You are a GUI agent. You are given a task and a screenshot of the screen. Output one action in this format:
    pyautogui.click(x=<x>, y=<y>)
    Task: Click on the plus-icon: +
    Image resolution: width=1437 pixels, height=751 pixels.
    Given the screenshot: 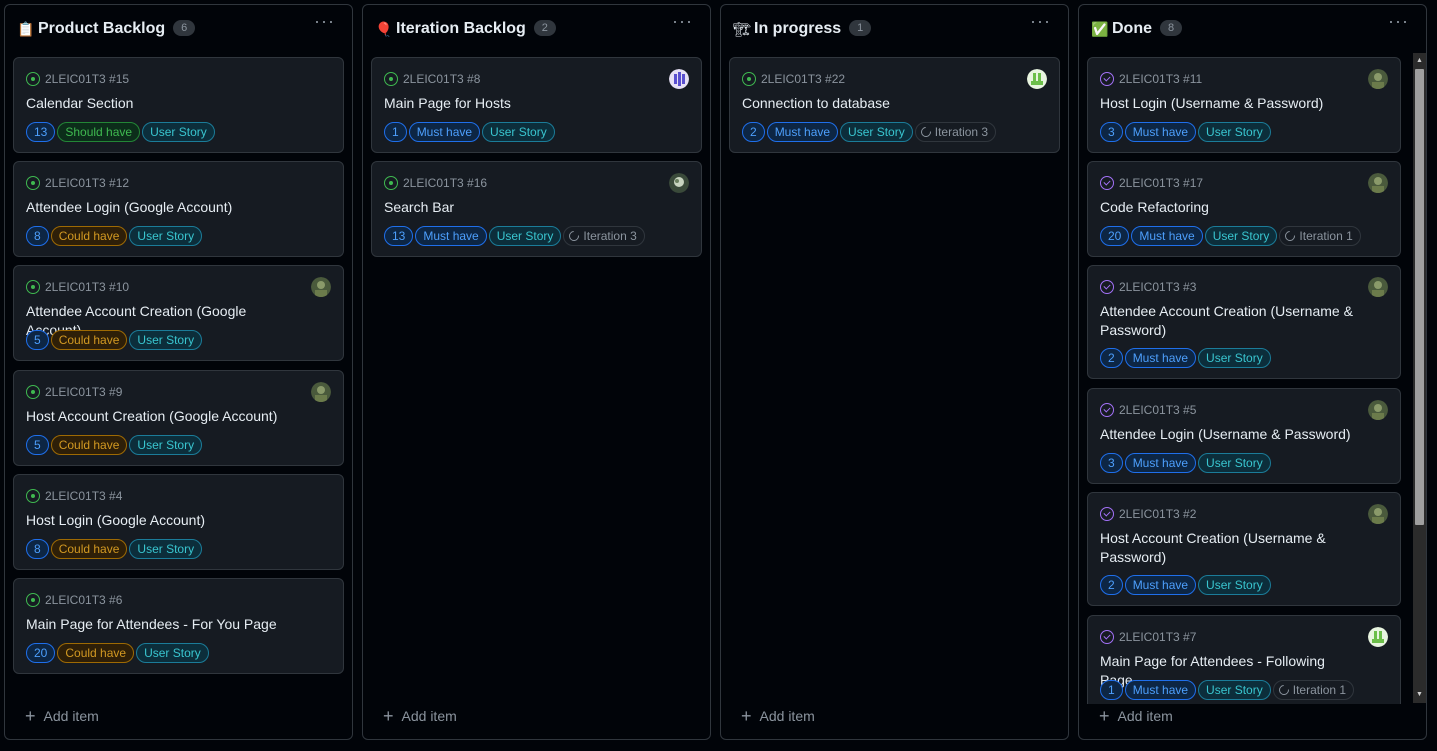 What is the action you would take?
    pyautogui.click(x=1104, y=716)
    